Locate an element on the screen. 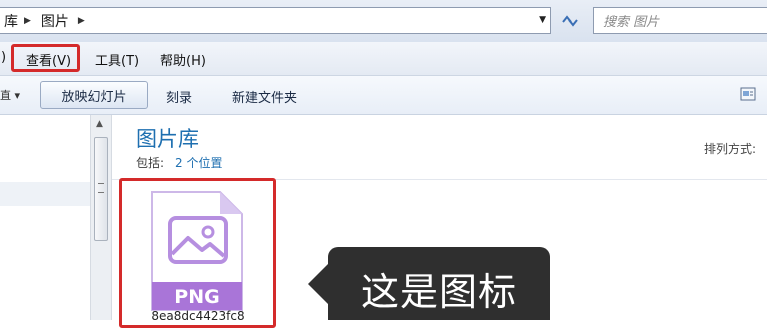 The image size is (767, 328). slideshow-label: 放映幻灯片 is located at coordinates (94, 97).